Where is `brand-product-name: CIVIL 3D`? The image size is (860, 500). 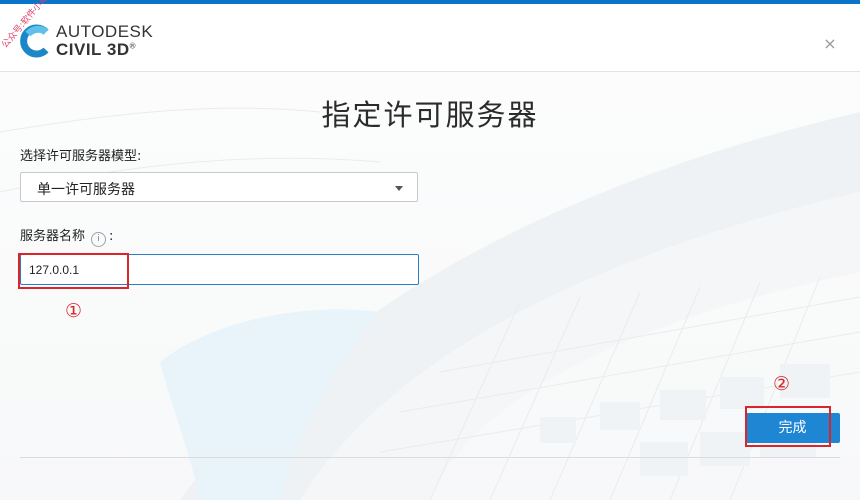
brand-product-name: CIVIL 3D is located at coordinates (93, 49).